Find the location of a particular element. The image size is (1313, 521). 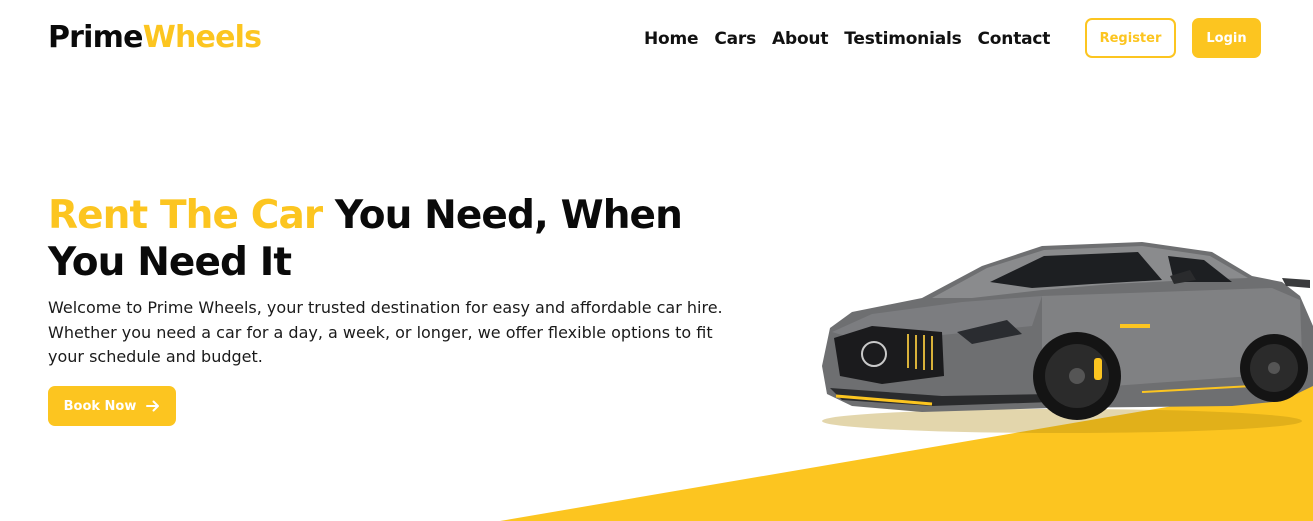

hero-title-accent: Rent The Car is located at coordinates (185, 215).